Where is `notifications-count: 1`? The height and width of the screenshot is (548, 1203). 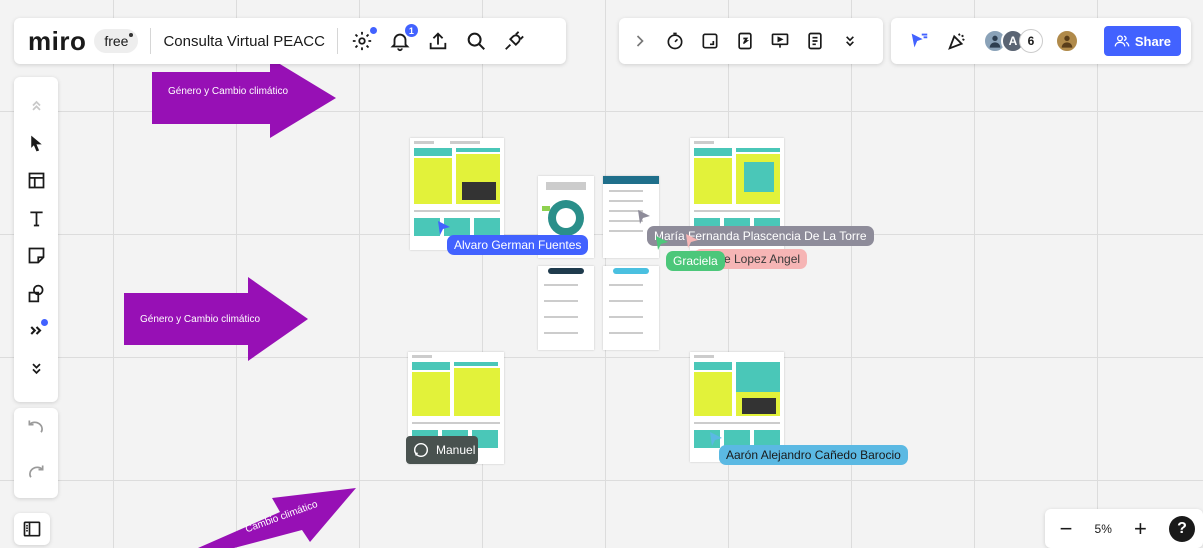 notifications-count: 1 is located at coordinates (411, 30).